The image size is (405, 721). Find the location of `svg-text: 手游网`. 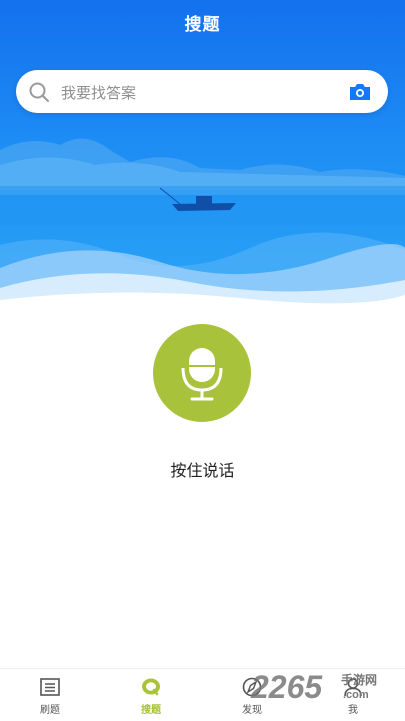

svg-text: 手游网 is located at coordinates (359, 679).